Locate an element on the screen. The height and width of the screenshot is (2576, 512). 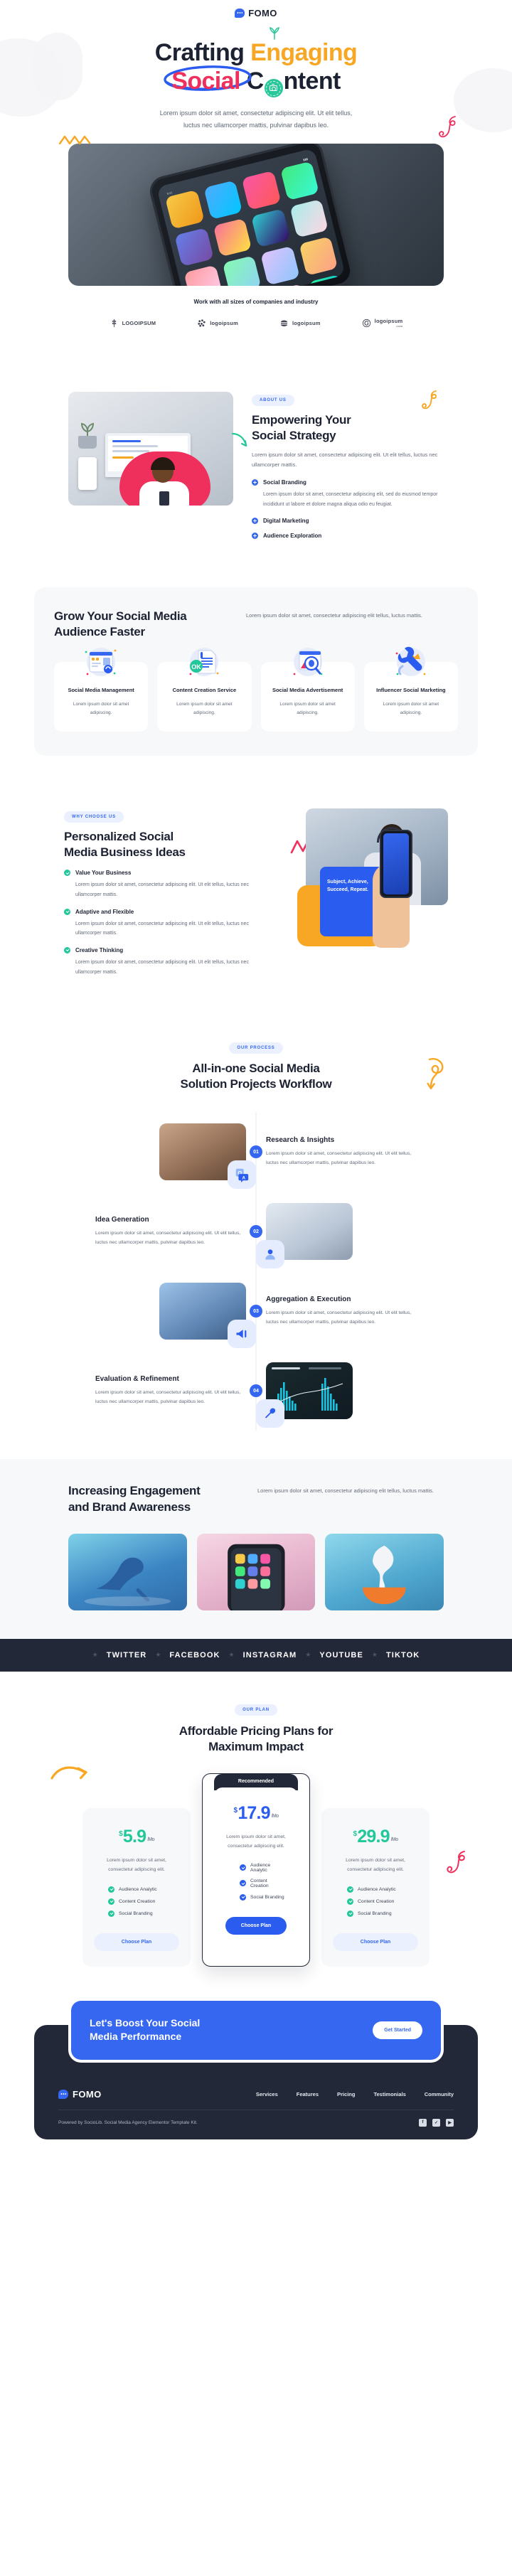
accordion-item: Digital Marketing is located at coordinates (348, 521).